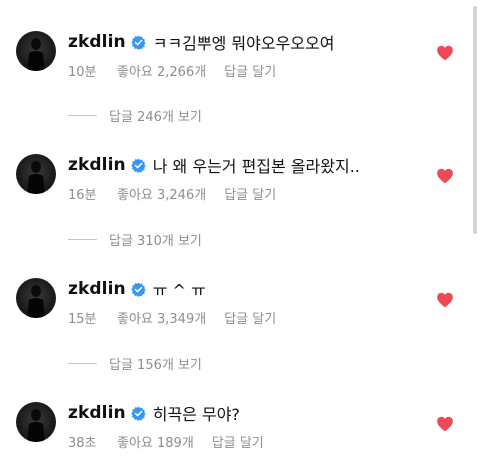 Image resolution: width=480 pixels, height=472 pixels. What do you see at coordinates (161, 193) in the screenshot?
I see `like-count: 좋아요 3,246개` at bounding box center [161, 193].